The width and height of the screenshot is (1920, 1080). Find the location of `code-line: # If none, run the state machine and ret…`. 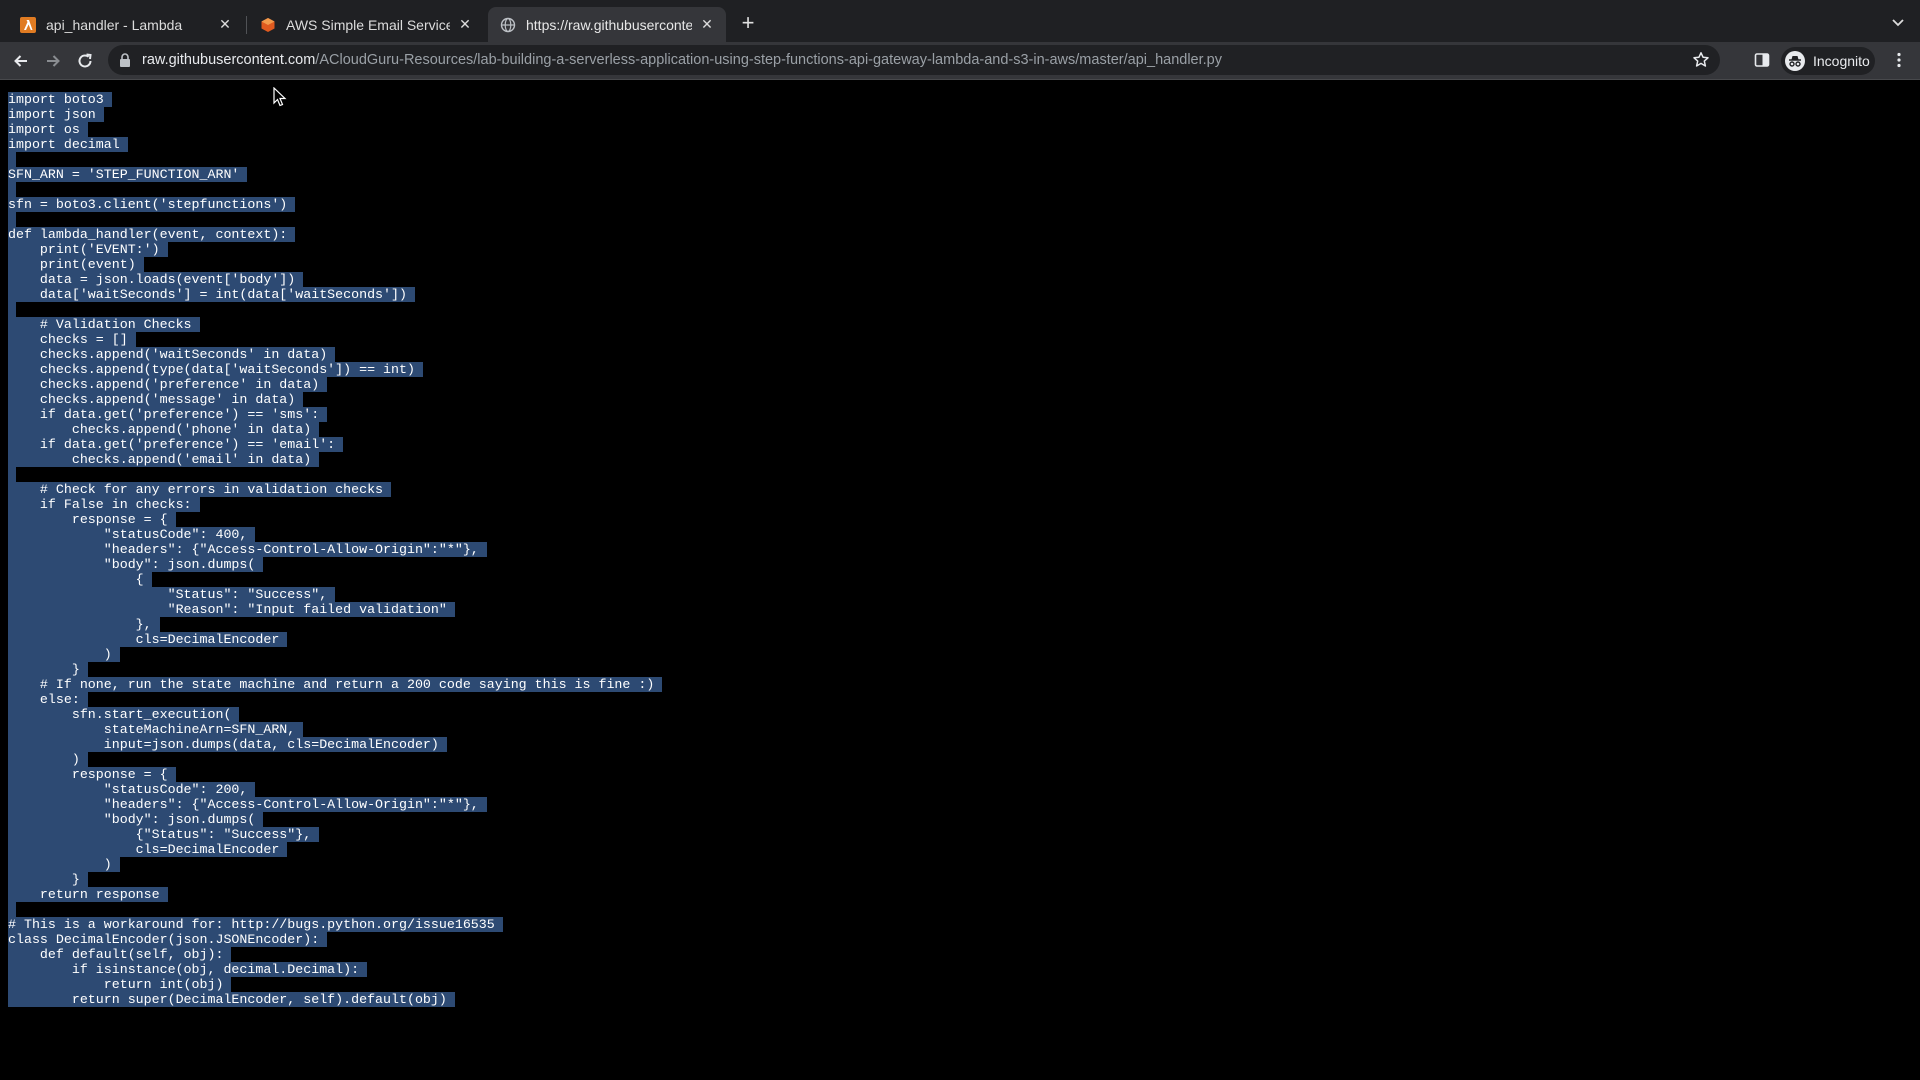

code-line: # If none, run the state machine and ret… is located at coordinates (335, 684).